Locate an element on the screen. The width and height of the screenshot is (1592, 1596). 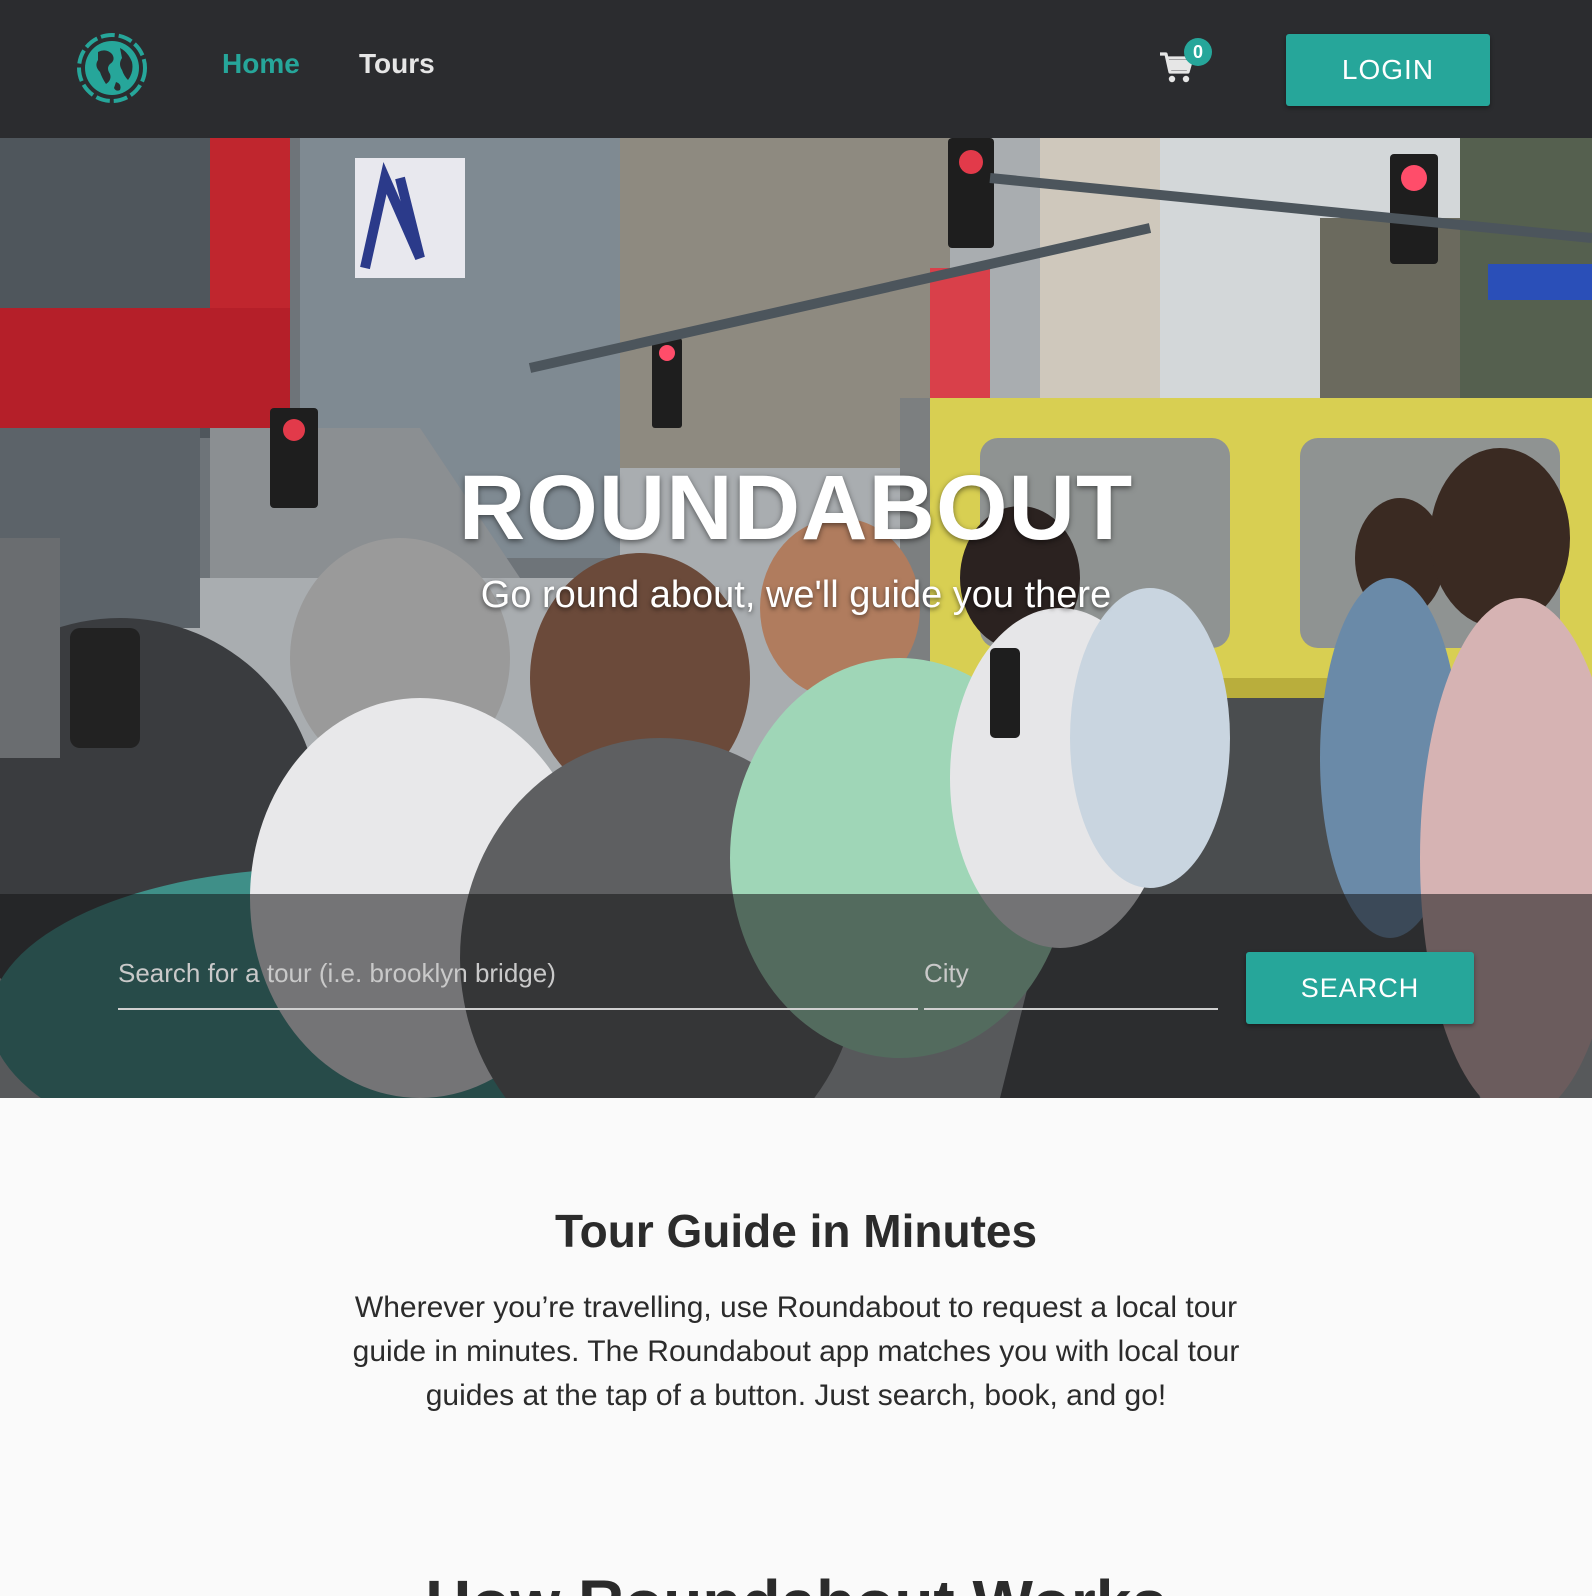
intro-title: Tour Guide in Minutes is located at coordinates (796, 1231).